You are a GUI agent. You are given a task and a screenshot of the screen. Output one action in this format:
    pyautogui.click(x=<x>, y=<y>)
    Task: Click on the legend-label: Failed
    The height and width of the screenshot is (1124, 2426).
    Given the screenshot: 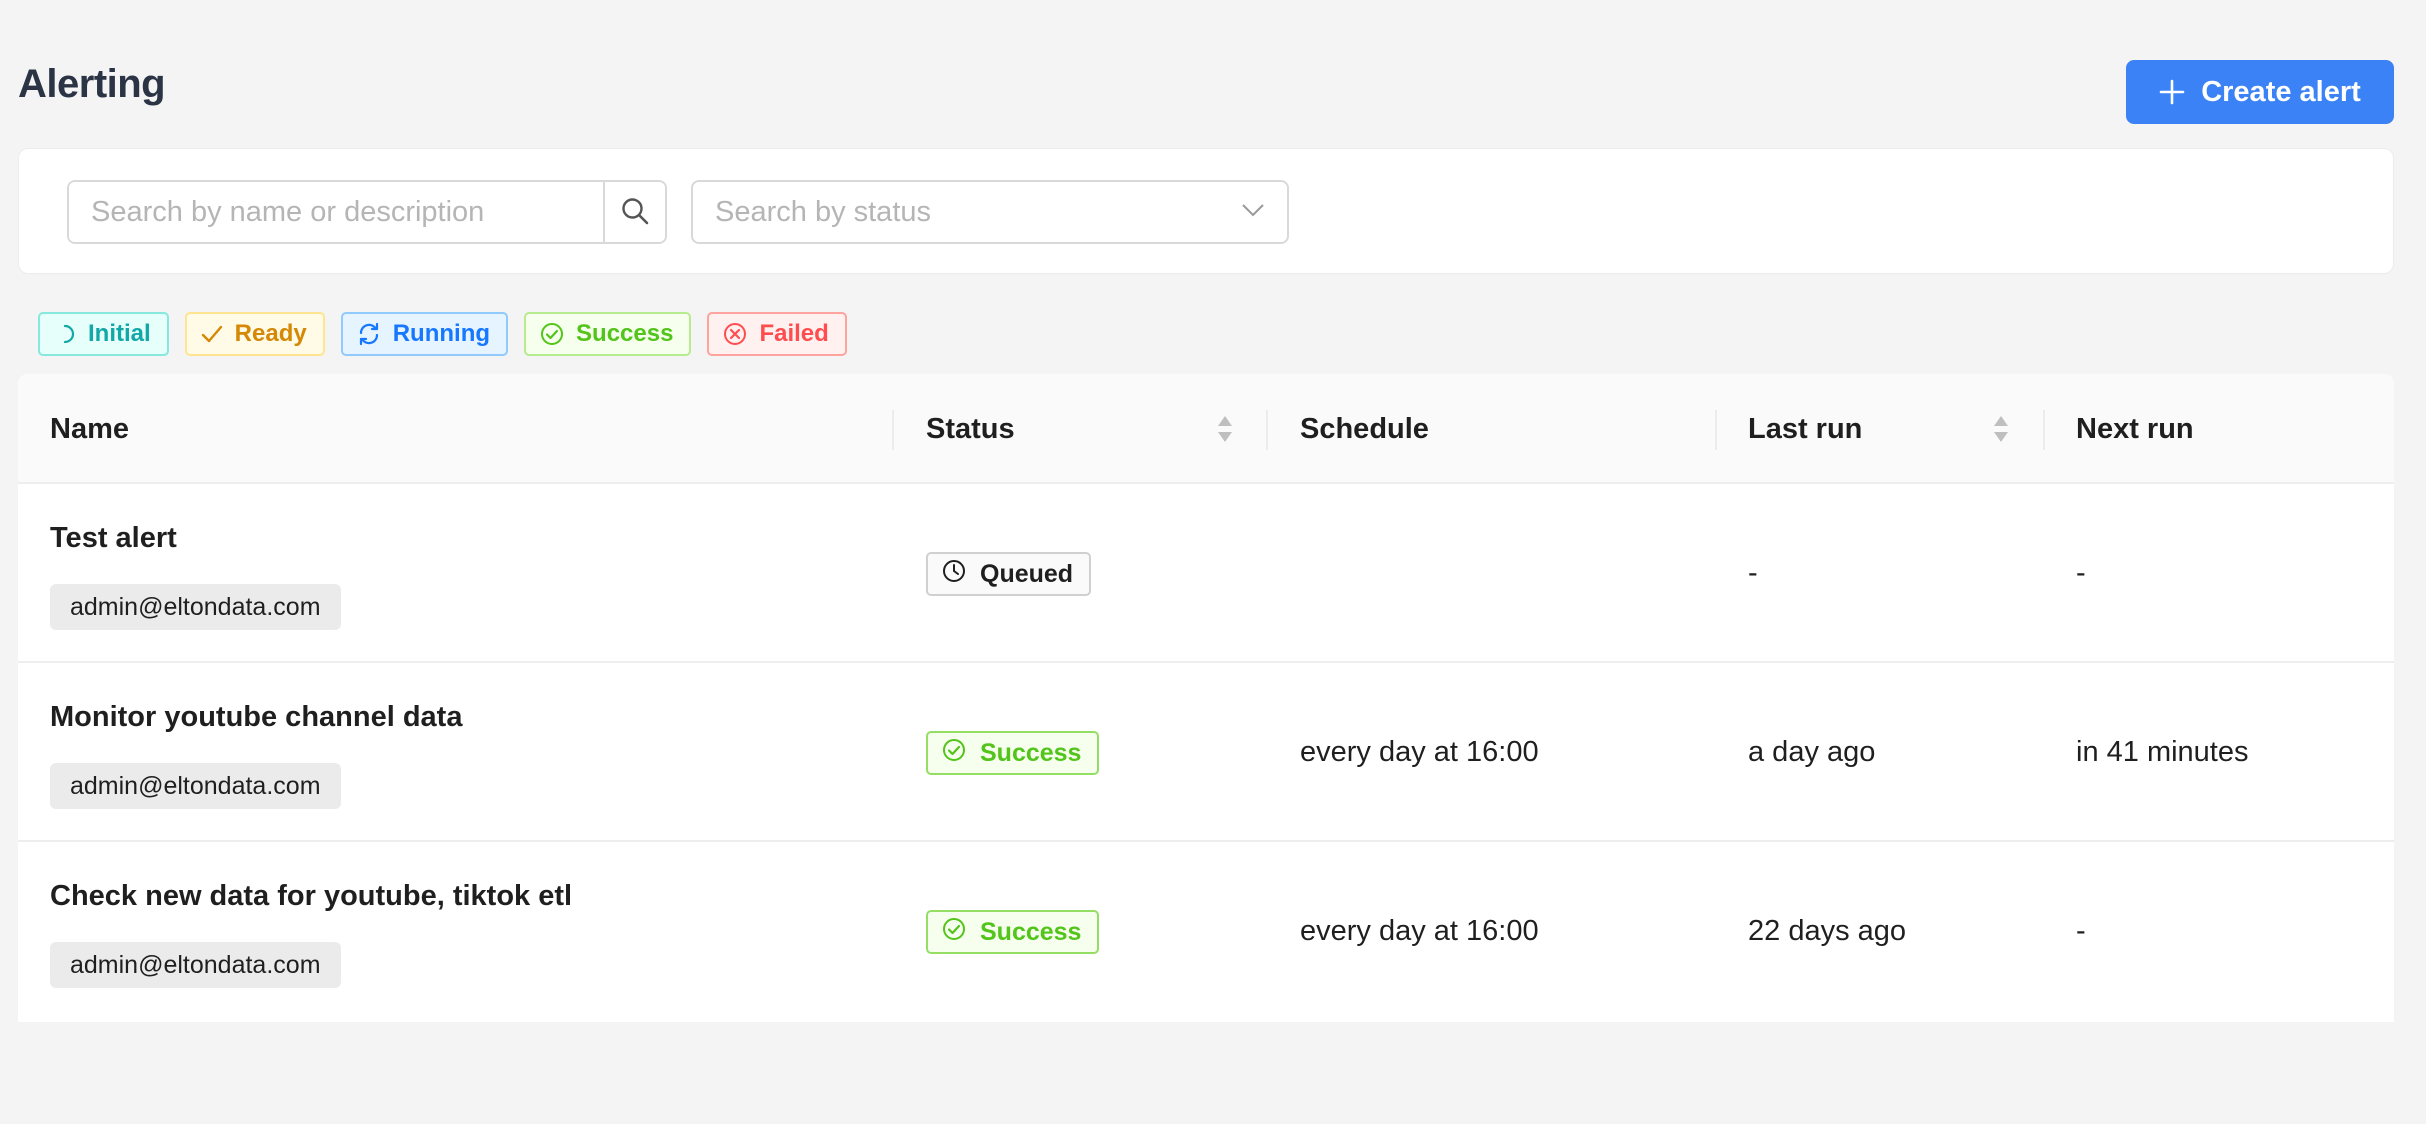 What is the action you would take?
    pyautogui.click(x=794, y=333)
    